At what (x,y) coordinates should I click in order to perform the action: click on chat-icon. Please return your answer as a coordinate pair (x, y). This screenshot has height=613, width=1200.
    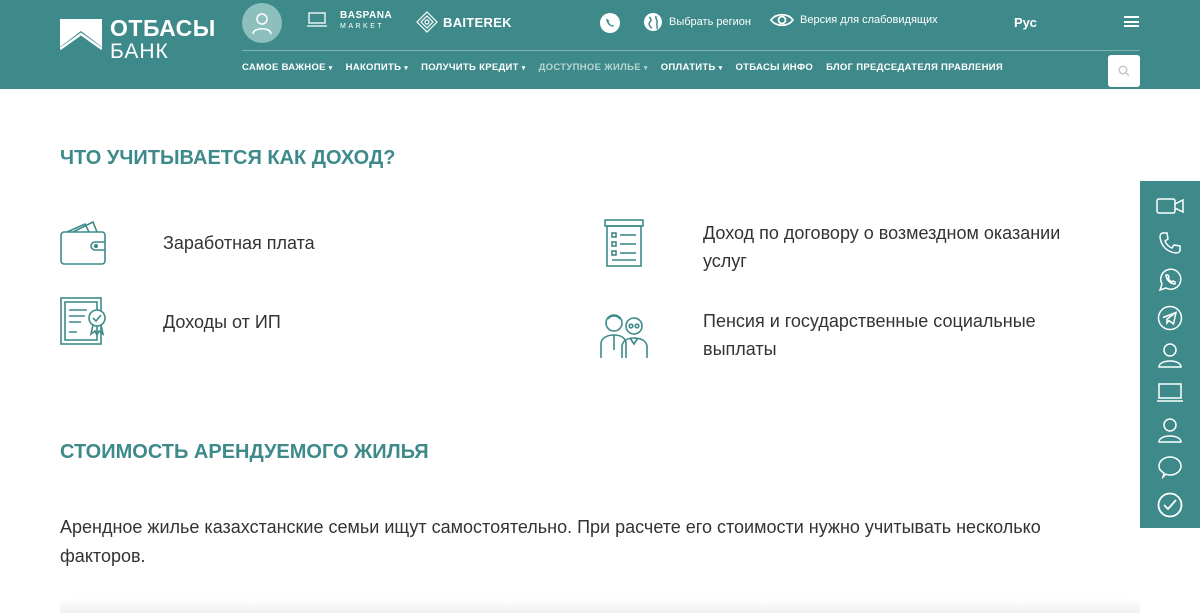
    Looking at the image, I should click on (1170, 467).